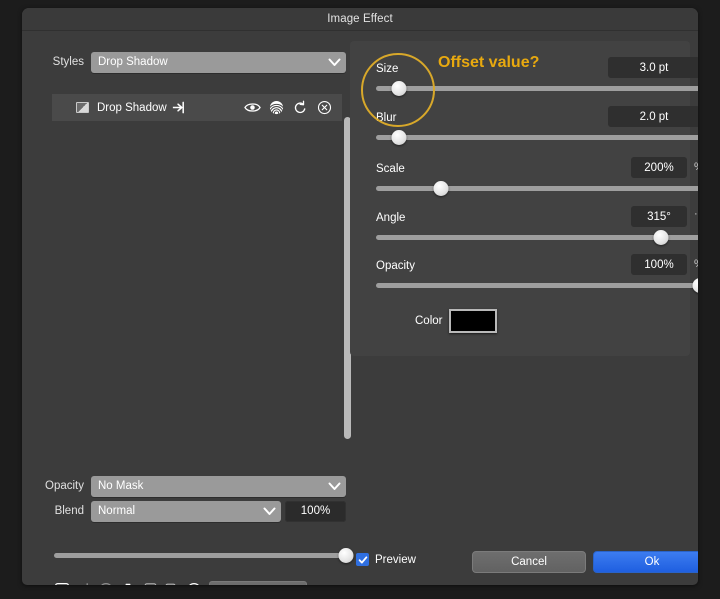 The width and height of the screenshot is (720, 599). Describe the element at coordinates (489, 62) in the screenshot. I see `annotation-text: Offset value?` at that location.